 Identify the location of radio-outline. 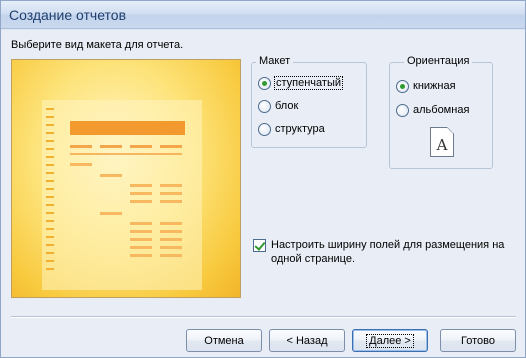
(264, 129).